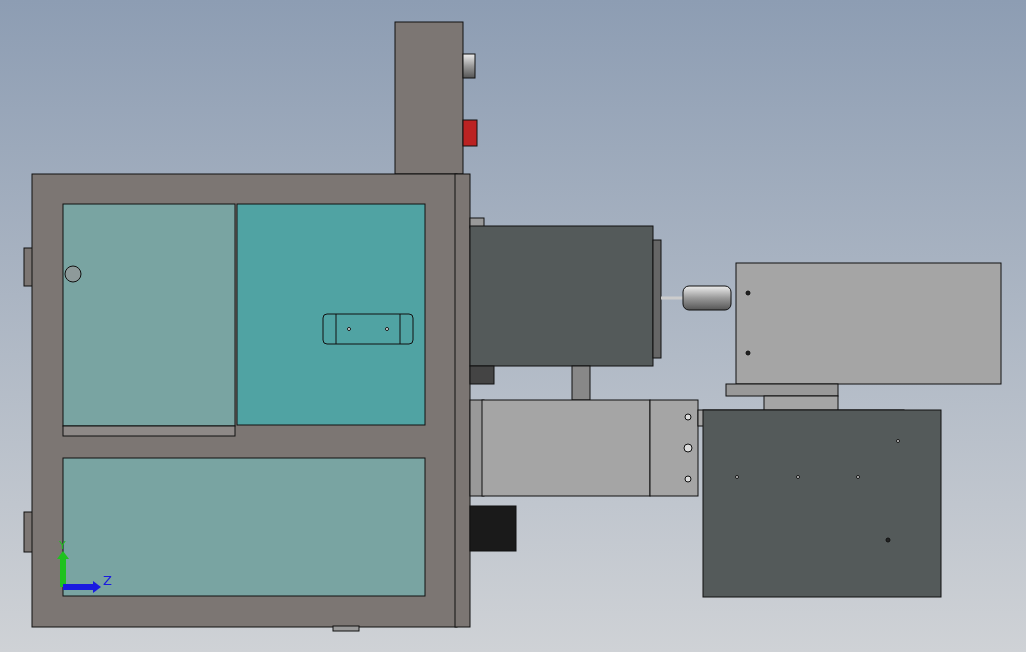  Describe the element at coordinates (107, 580) in the screenshot. I see `axis-label: Z` at that location.